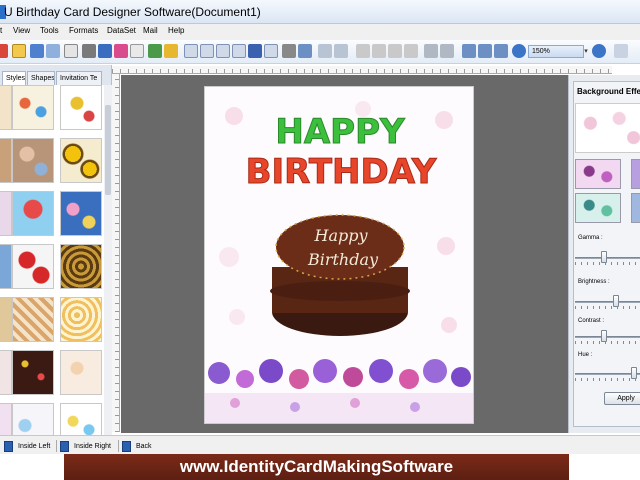 The image size is (640, 480). Describe the element at coordinates (71, 51) in the screenshot. I see `page-setup-icon` at that location.